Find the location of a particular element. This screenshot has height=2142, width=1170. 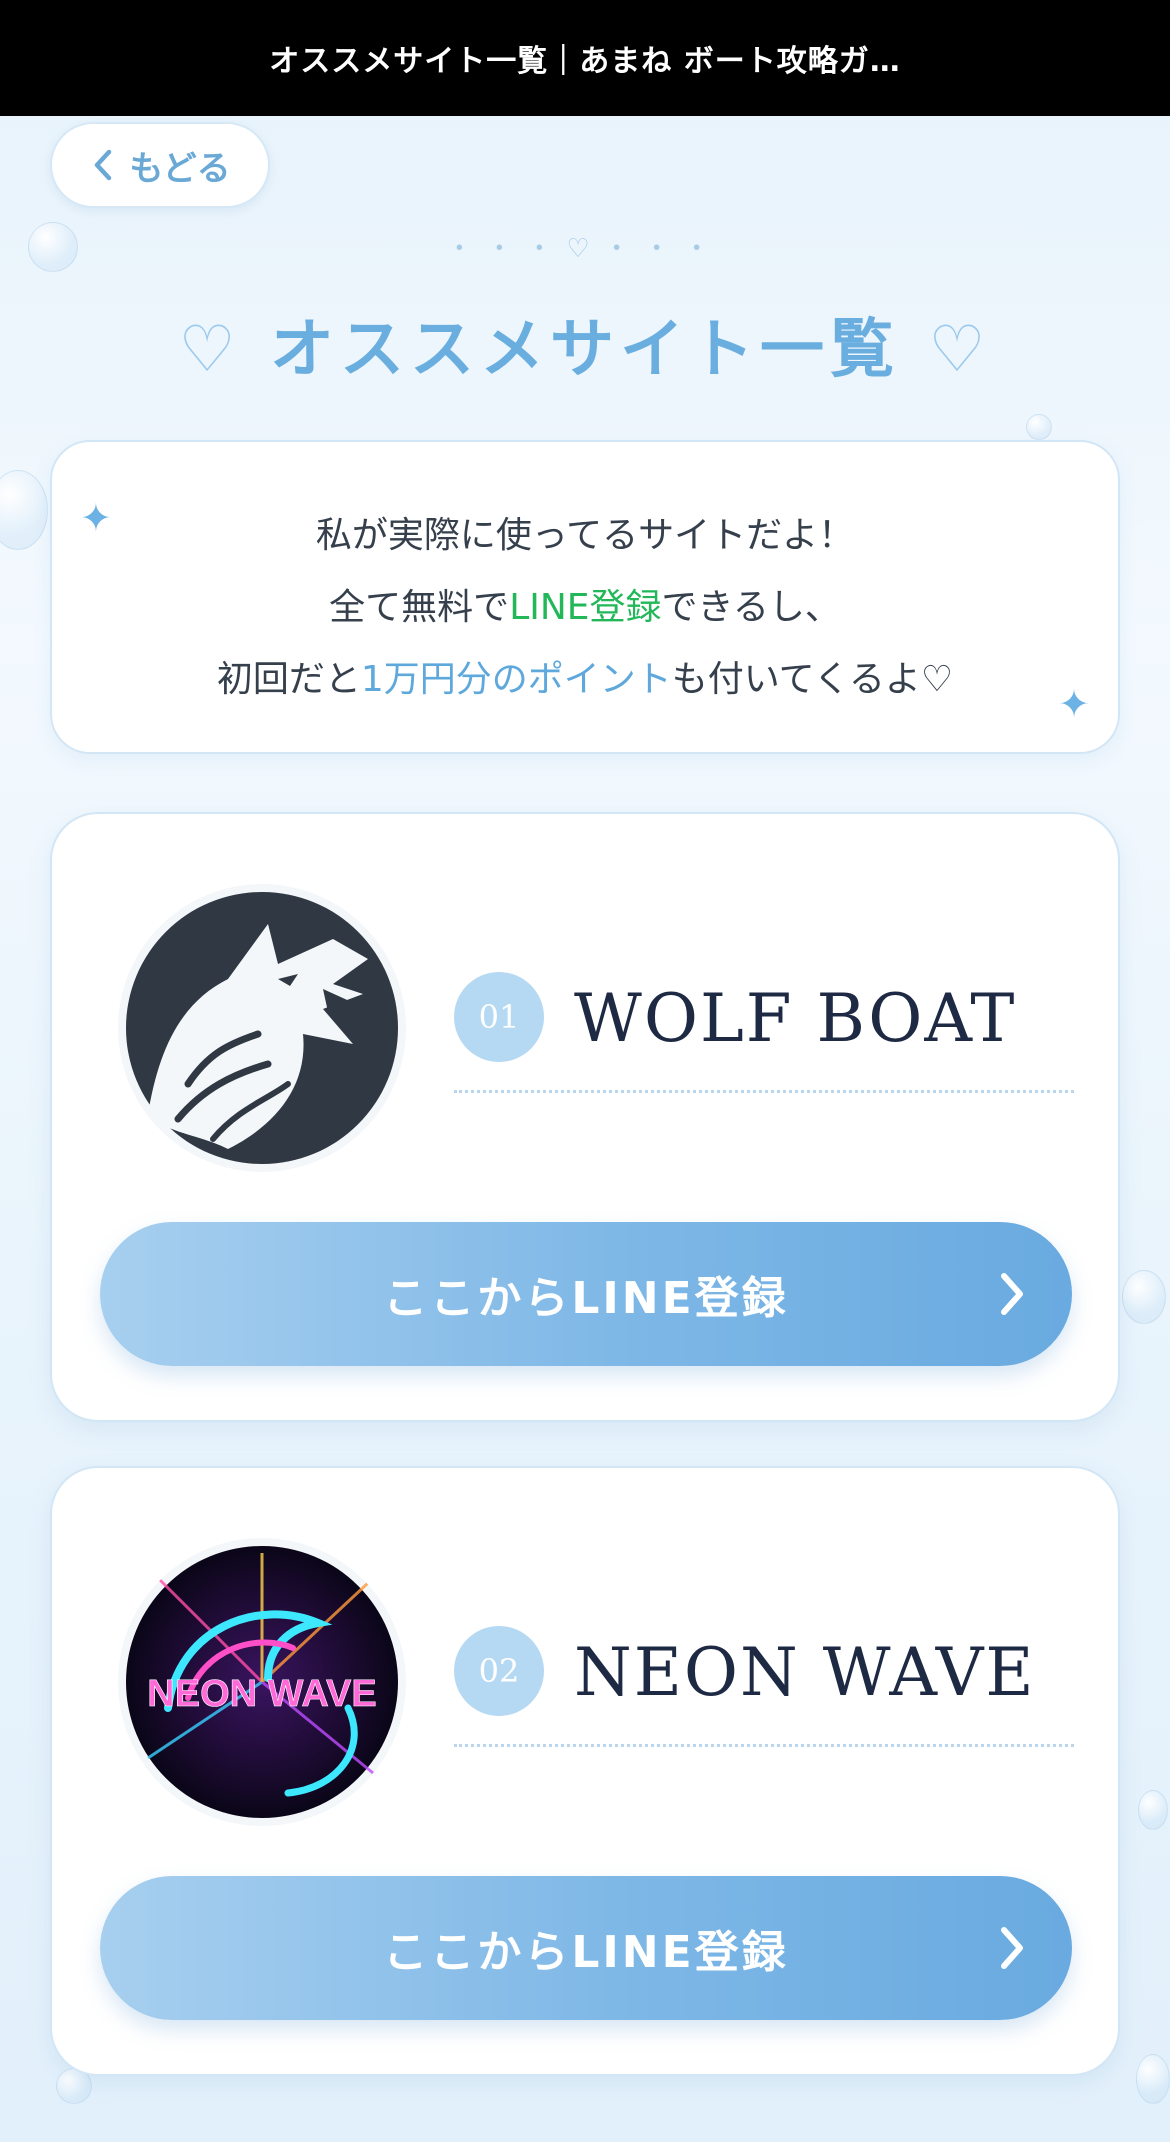

section-title: ♡ オススメサイト一覧 ♡ is located at coordinates (585, 344).